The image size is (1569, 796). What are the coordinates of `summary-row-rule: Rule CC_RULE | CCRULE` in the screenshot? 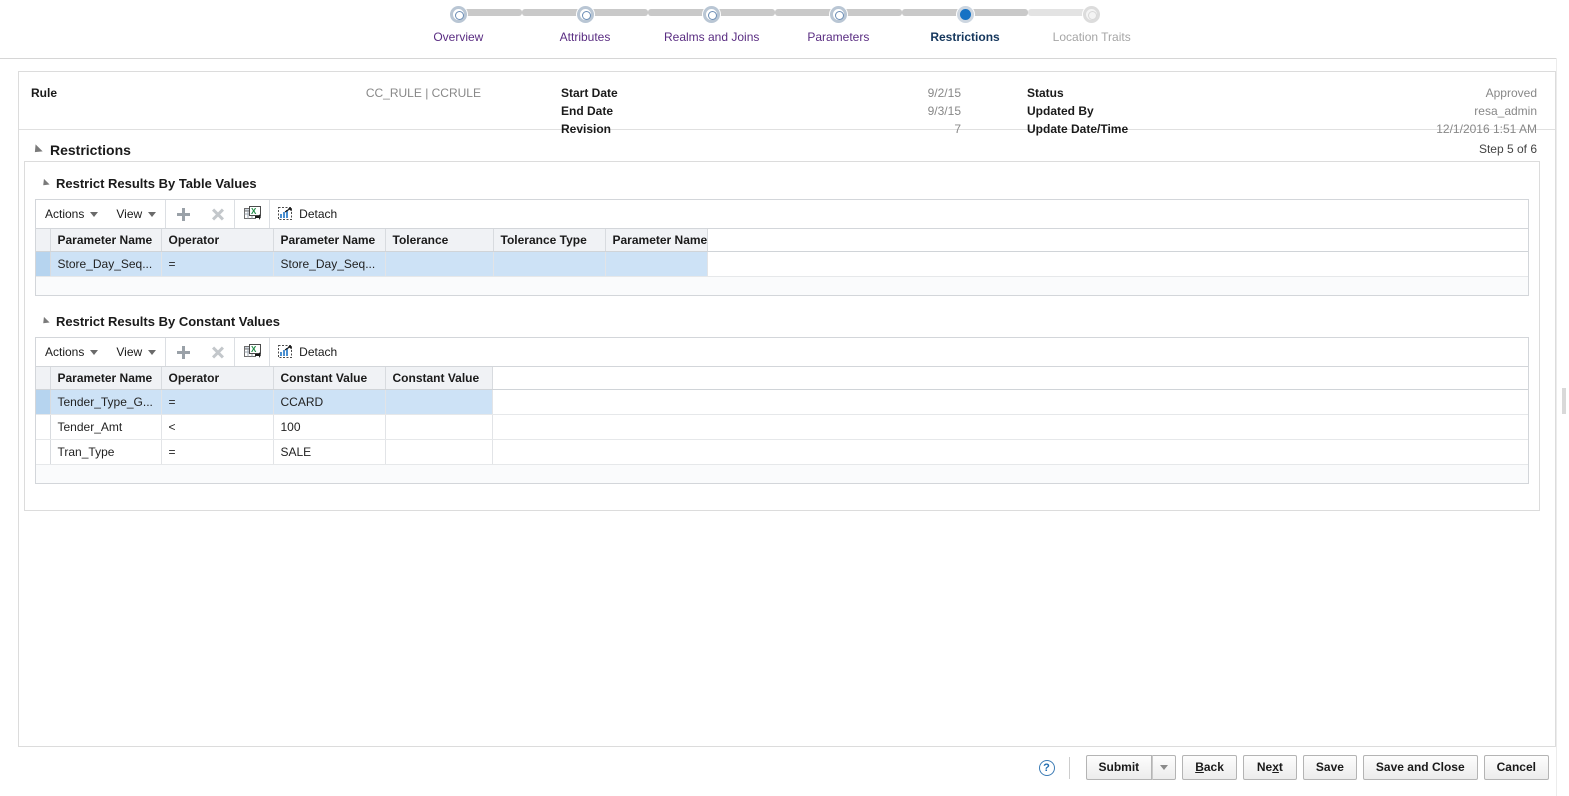 It's located at (256, 93).